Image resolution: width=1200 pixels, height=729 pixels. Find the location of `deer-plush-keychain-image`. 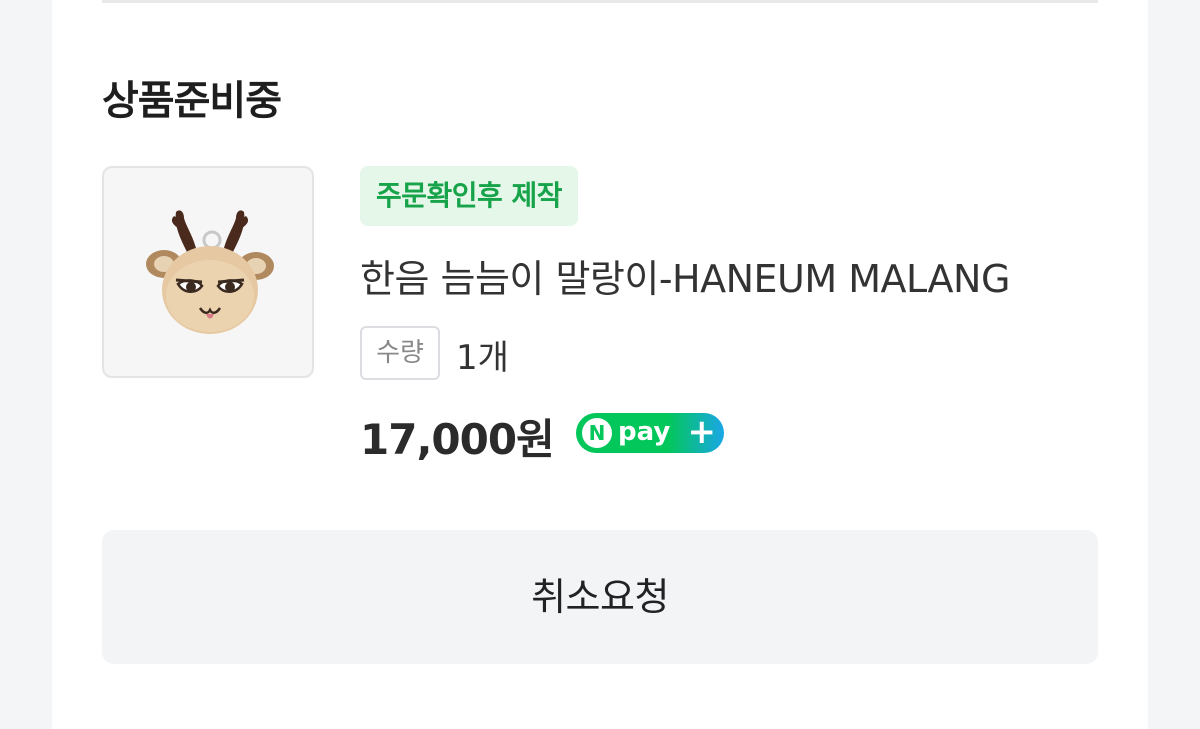

deer-plush-keychain-image is located at coordinates (210, 272).